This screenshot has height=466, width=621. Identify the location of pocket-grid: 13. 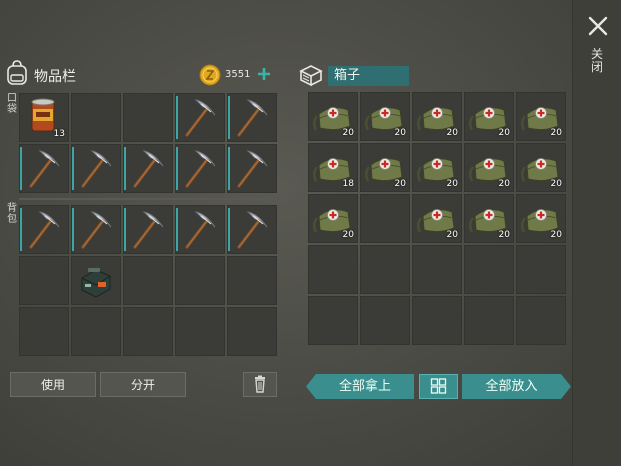
(148, 143).